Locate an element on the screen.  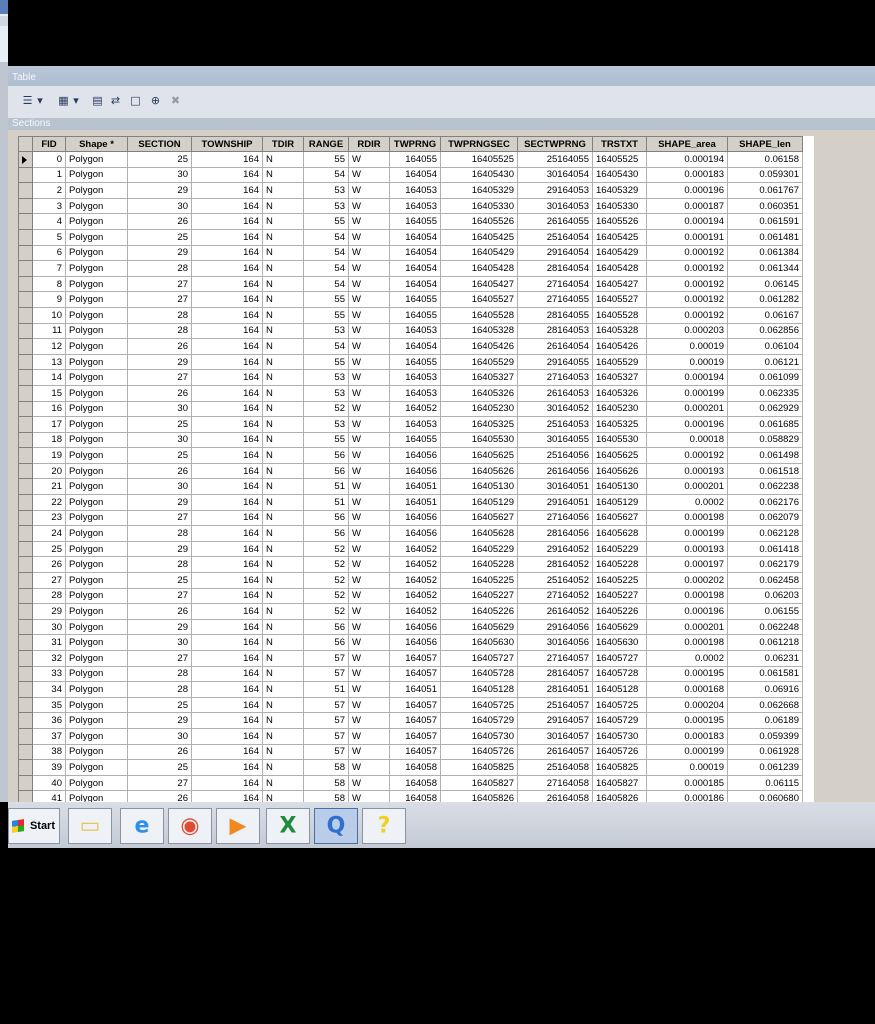
table-cell: 0.061518 is located at coordinates (765, 471).